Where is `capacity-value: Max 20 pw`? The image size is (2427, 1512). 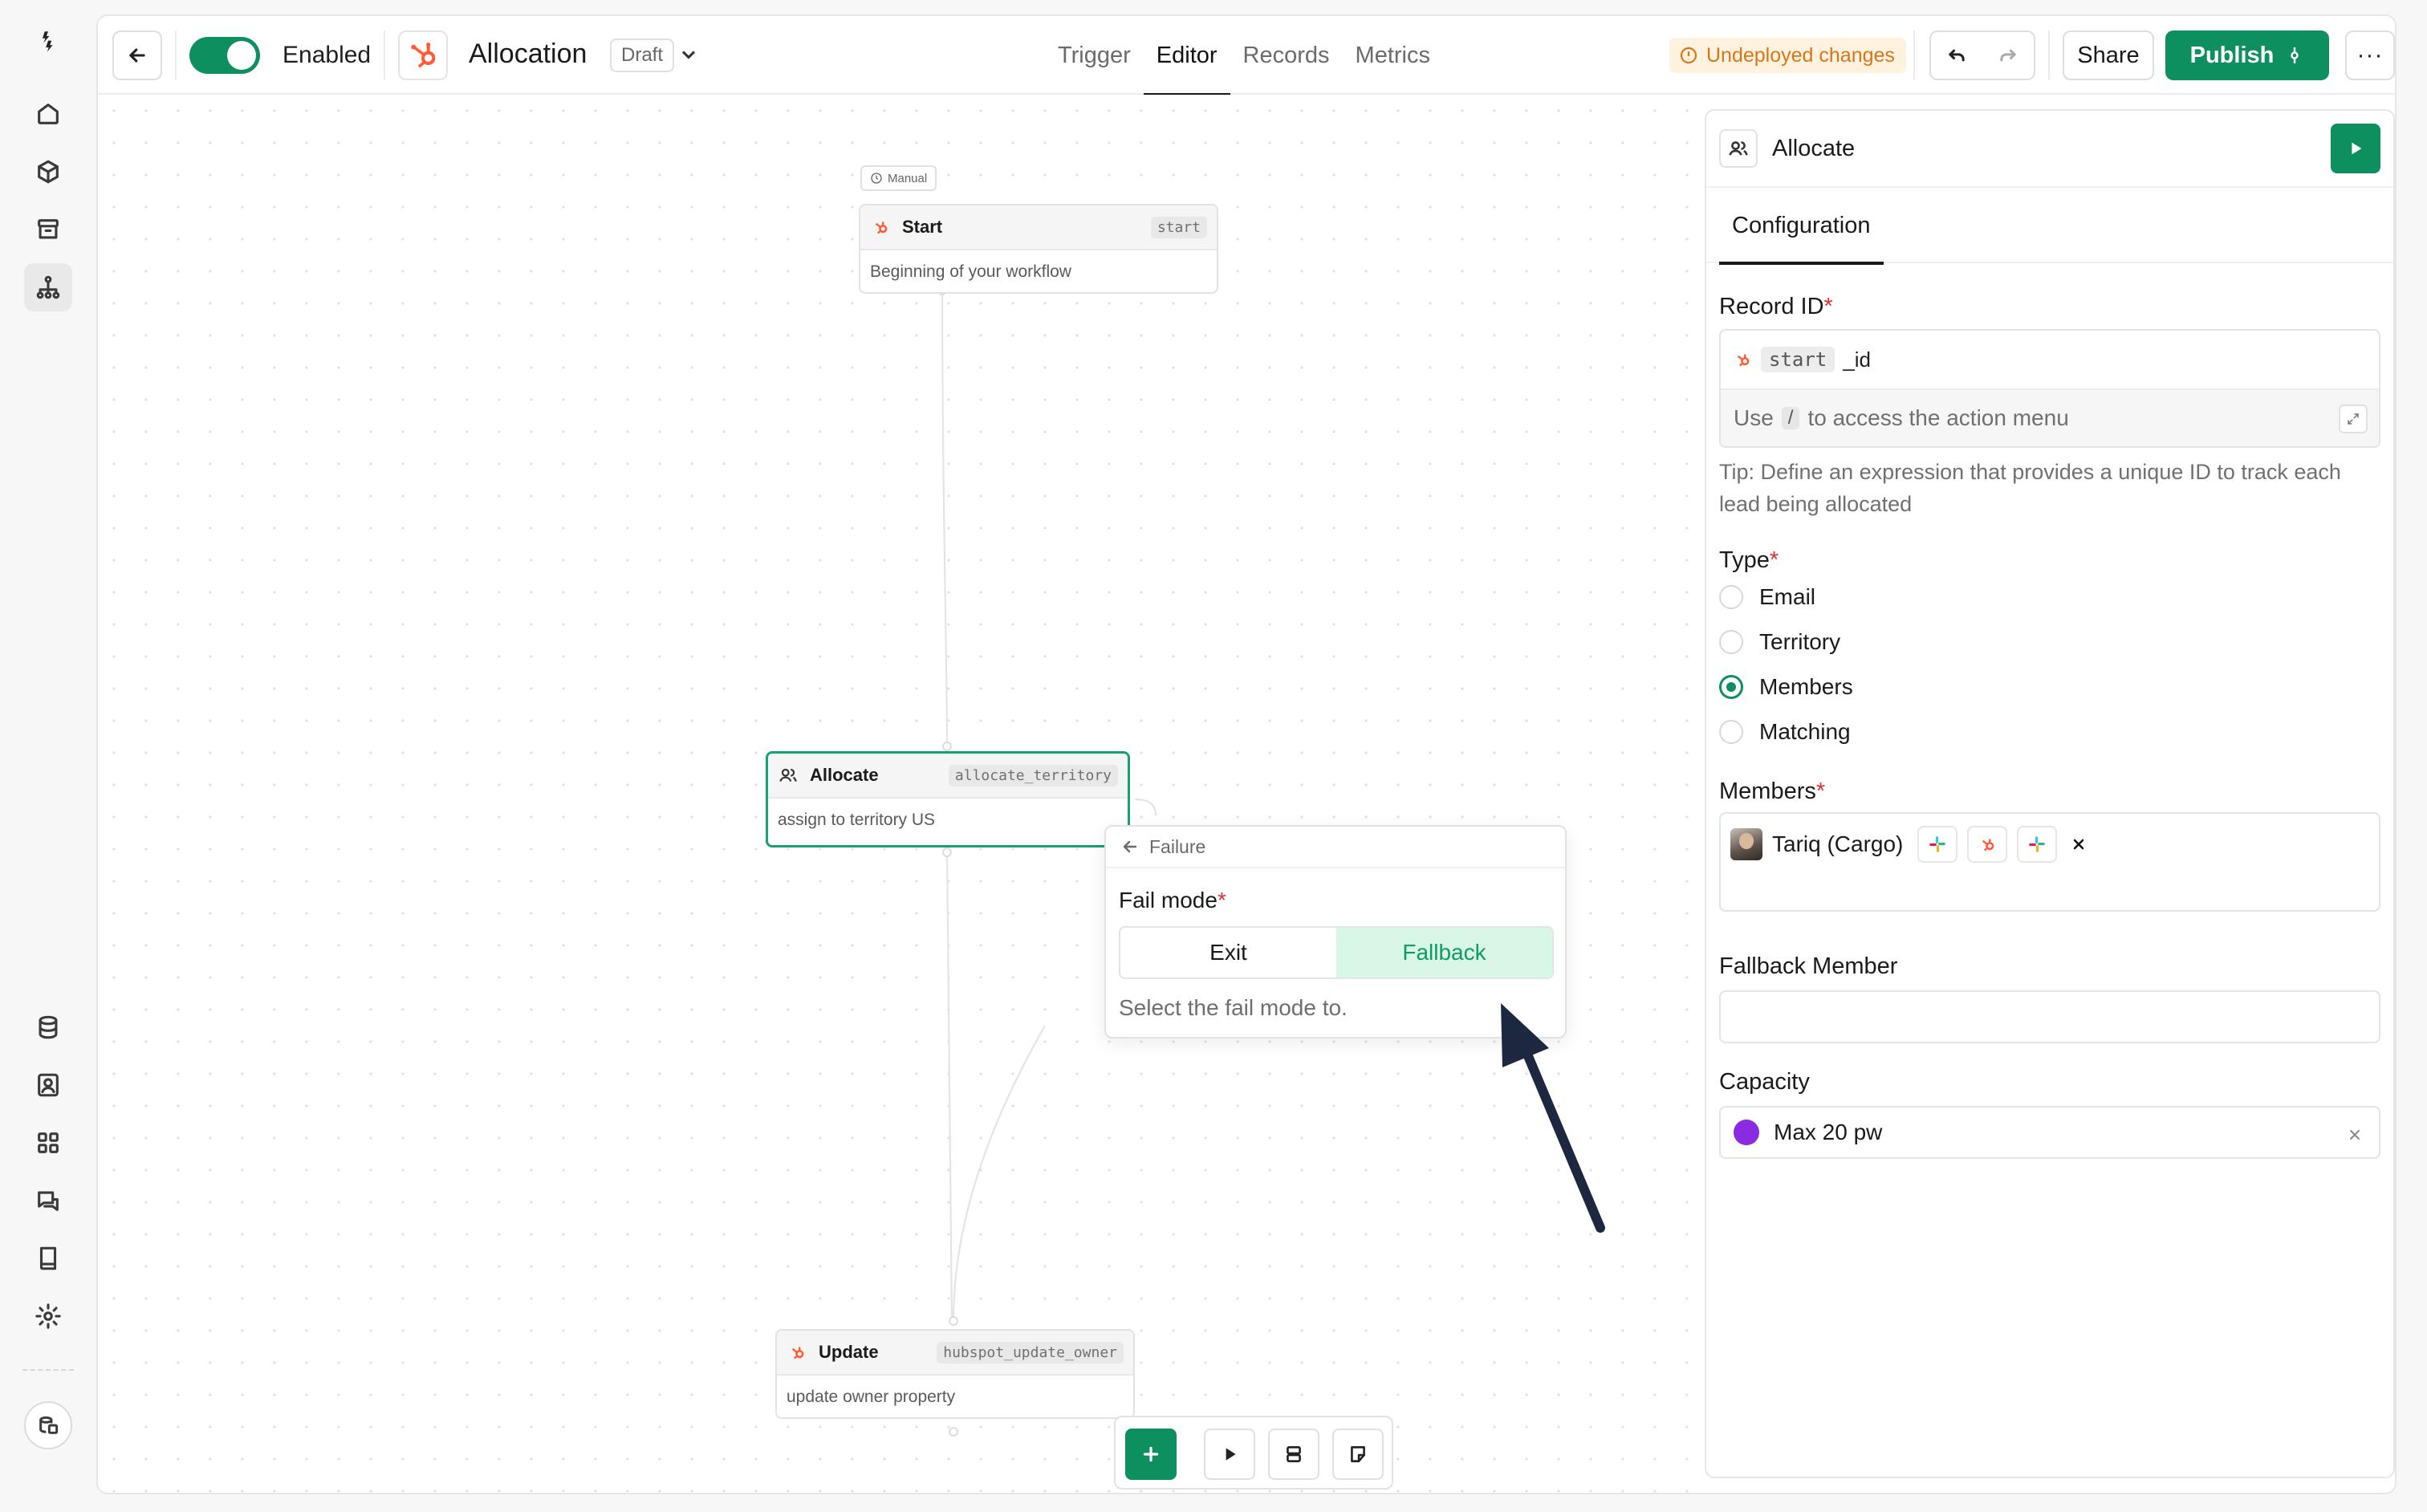
capacity-value: Max 20 pw is located at coordinates (1829, 1132).